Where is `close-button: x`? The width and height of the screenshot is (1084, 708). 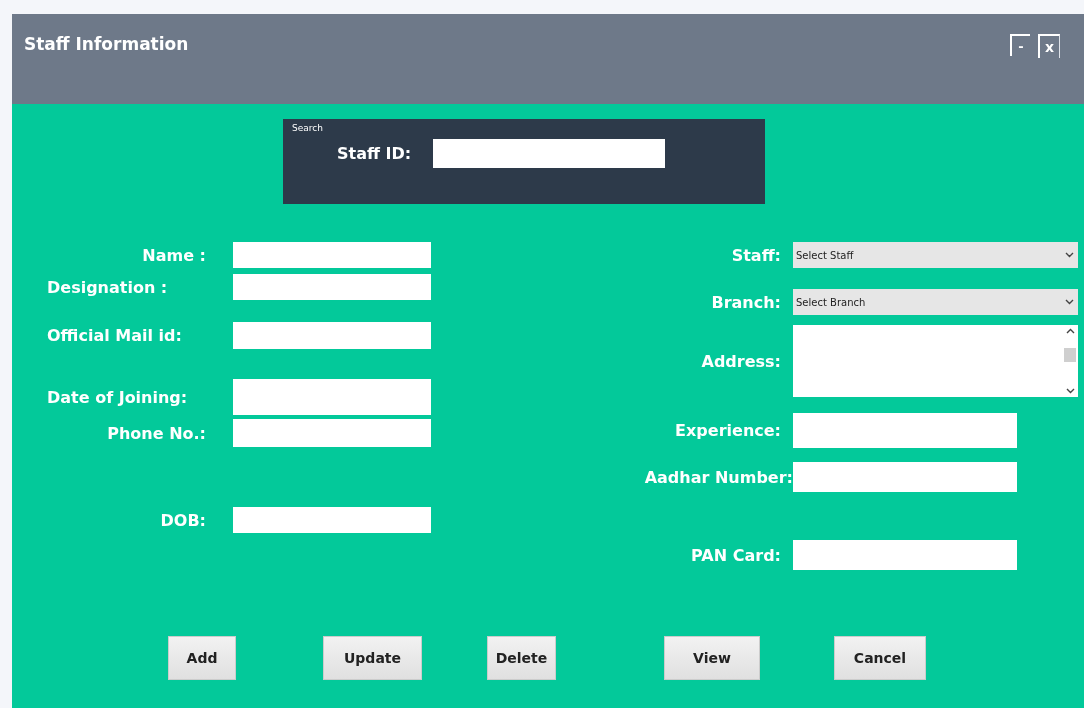 close-button: x is located at coordinates (1049, 46).